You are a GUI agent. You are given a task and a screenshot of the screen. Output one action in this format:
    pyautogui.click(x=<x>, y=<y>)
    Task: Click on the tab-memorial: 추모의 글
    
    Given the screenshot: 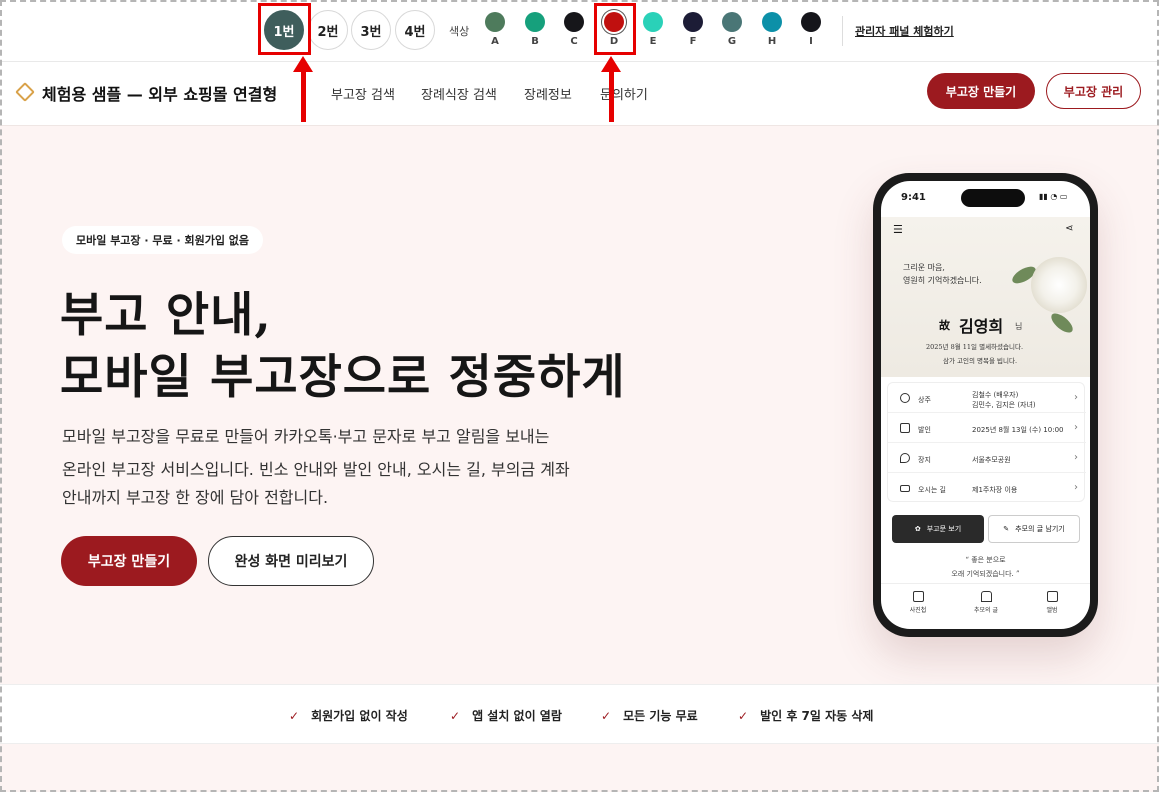 What is the action you would take?
    pyautogui.click(x=986, y=602)
    